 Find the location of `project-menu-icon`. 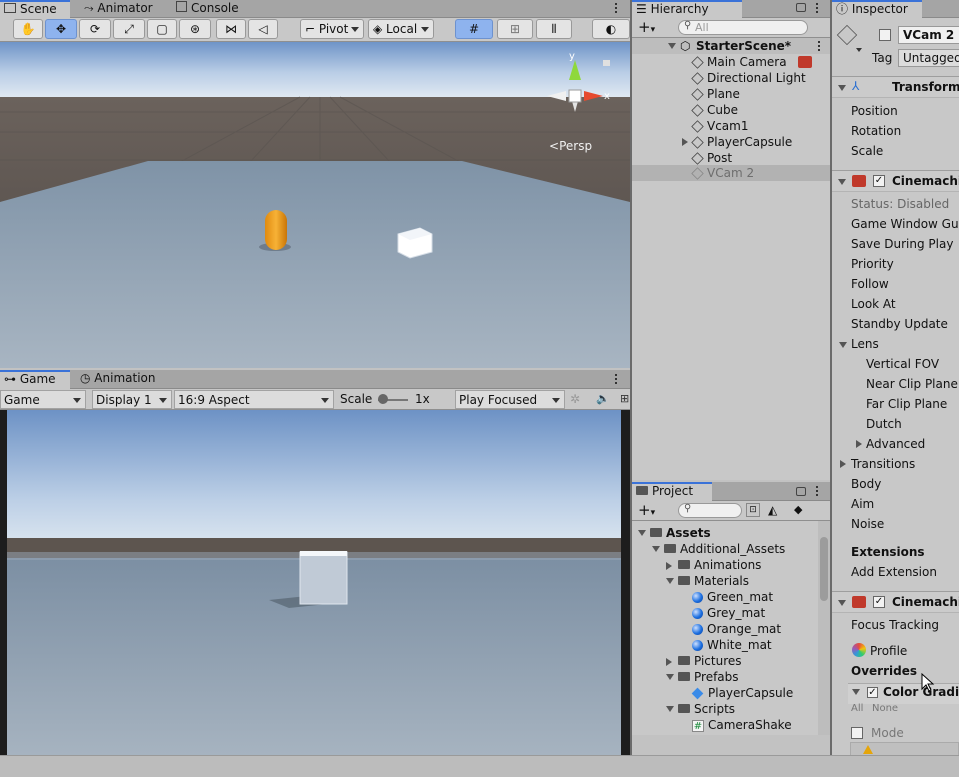

project-menu-icon is located at coordinates (817, 492).